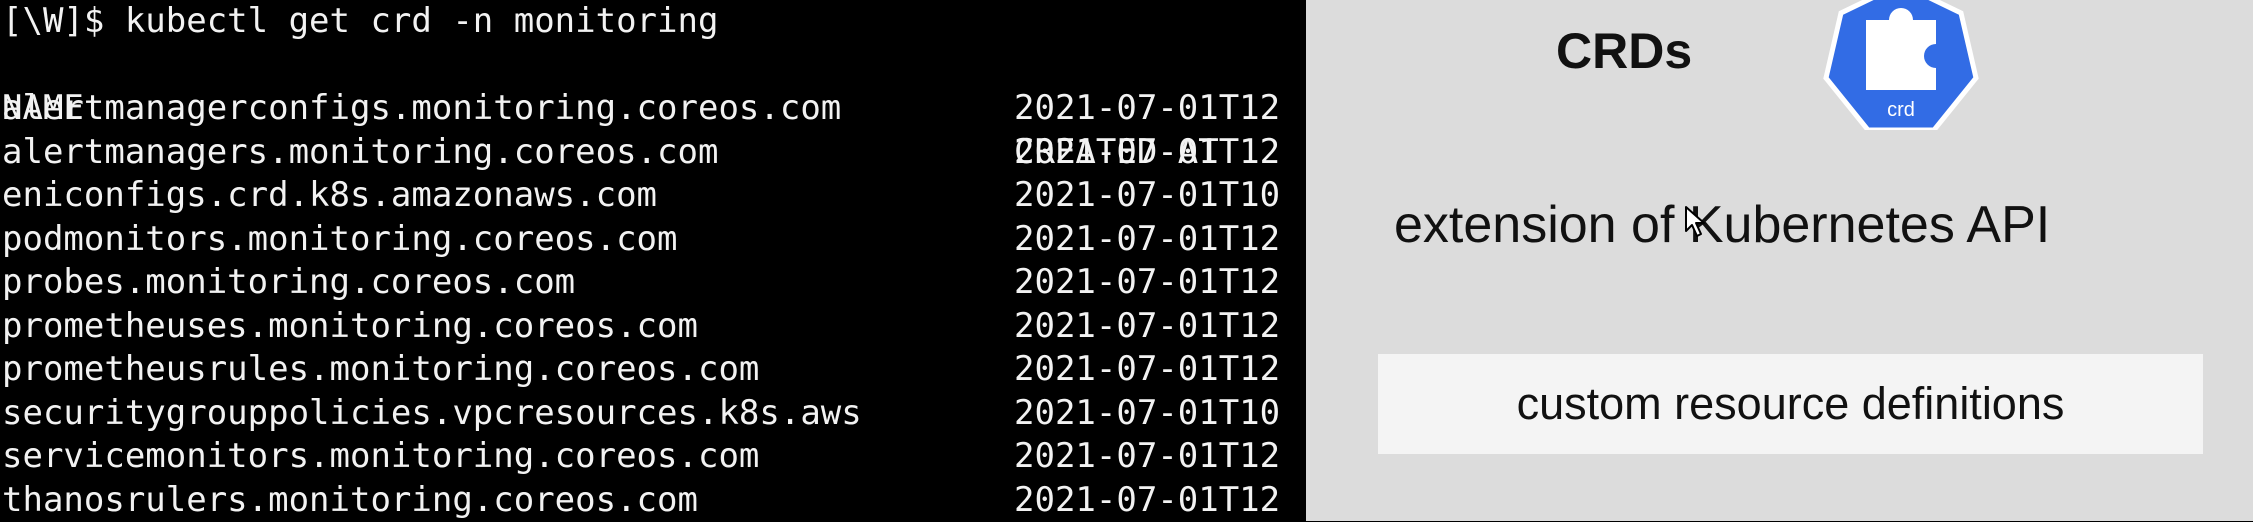 The height and width of the screenshot is (522, 2253). Describe the element at coordinates (350, 500) in the screenshot. I see `crd-name: thanosrulers.monitoring.coreos.com` at that location.